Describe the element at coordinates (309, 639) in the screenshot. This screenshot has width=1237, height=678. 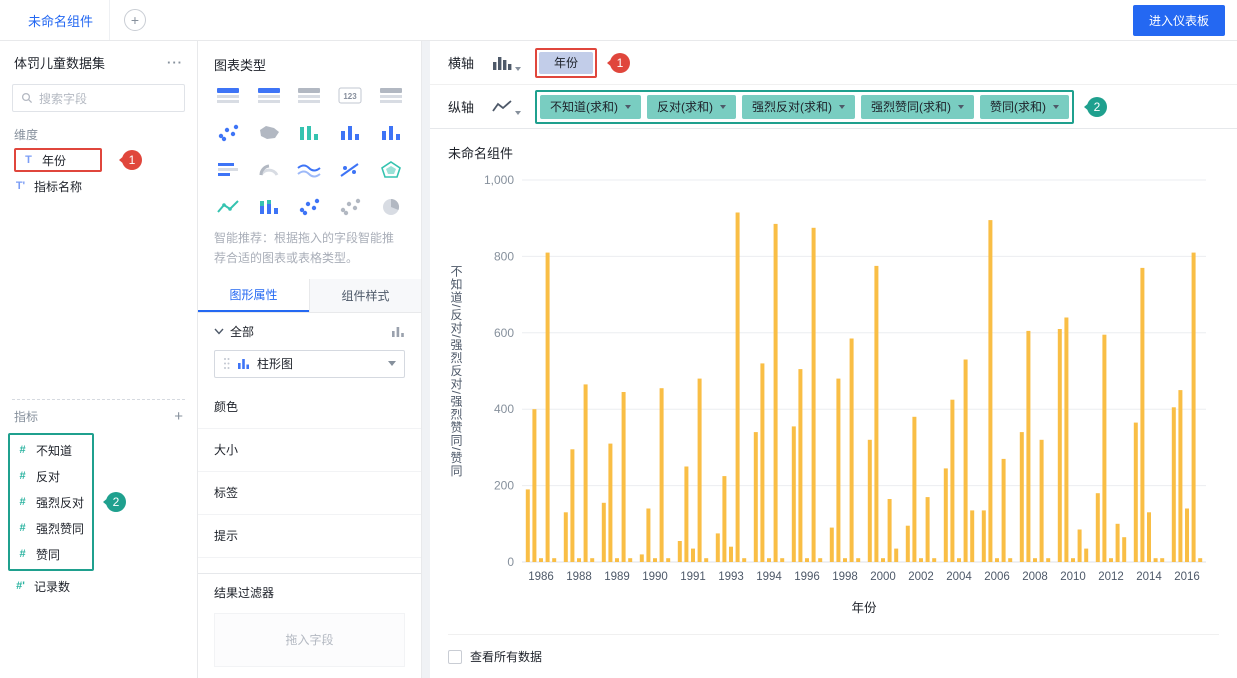
I see `filter-drop-zone: 拖入字段` at that location.